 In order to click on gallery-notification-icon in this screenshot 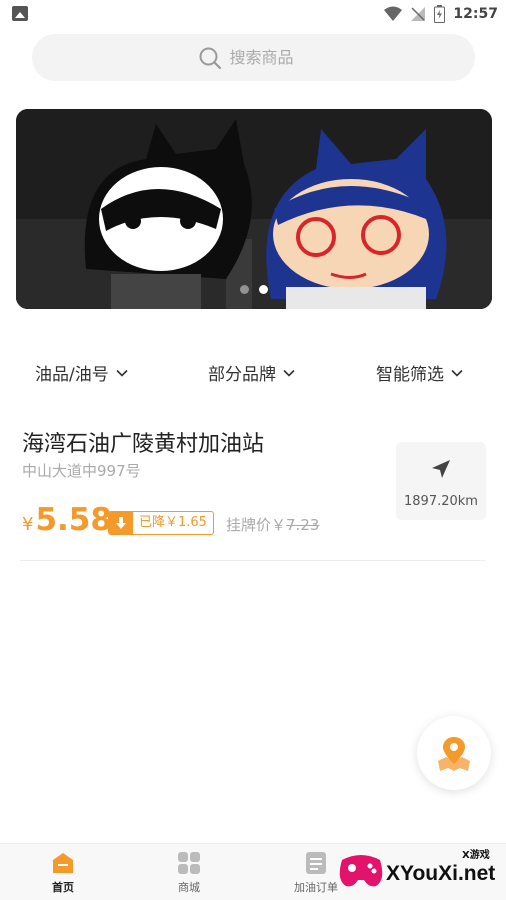, I will do `click(20, 13)`.